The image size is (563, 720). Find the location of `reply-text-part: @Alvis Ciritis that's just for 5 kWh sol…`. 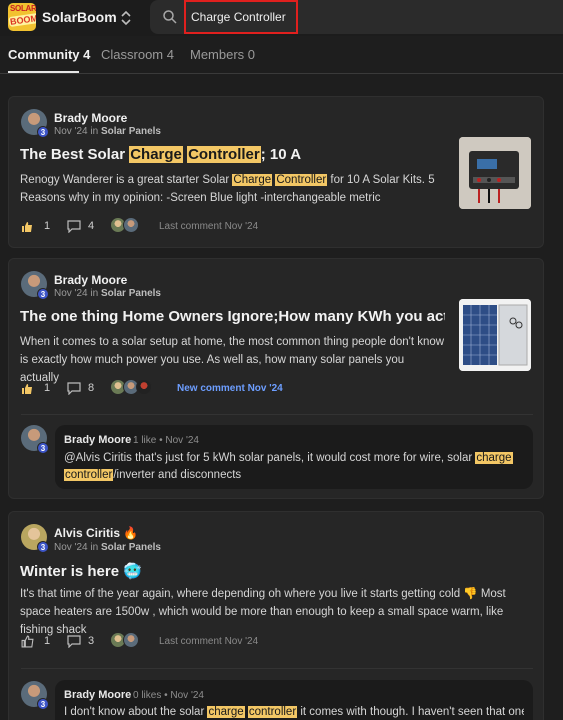

reply-text-part: @Alvis Ciritis that's just for 5 kWh sol… is located at coordinates (270, 458).